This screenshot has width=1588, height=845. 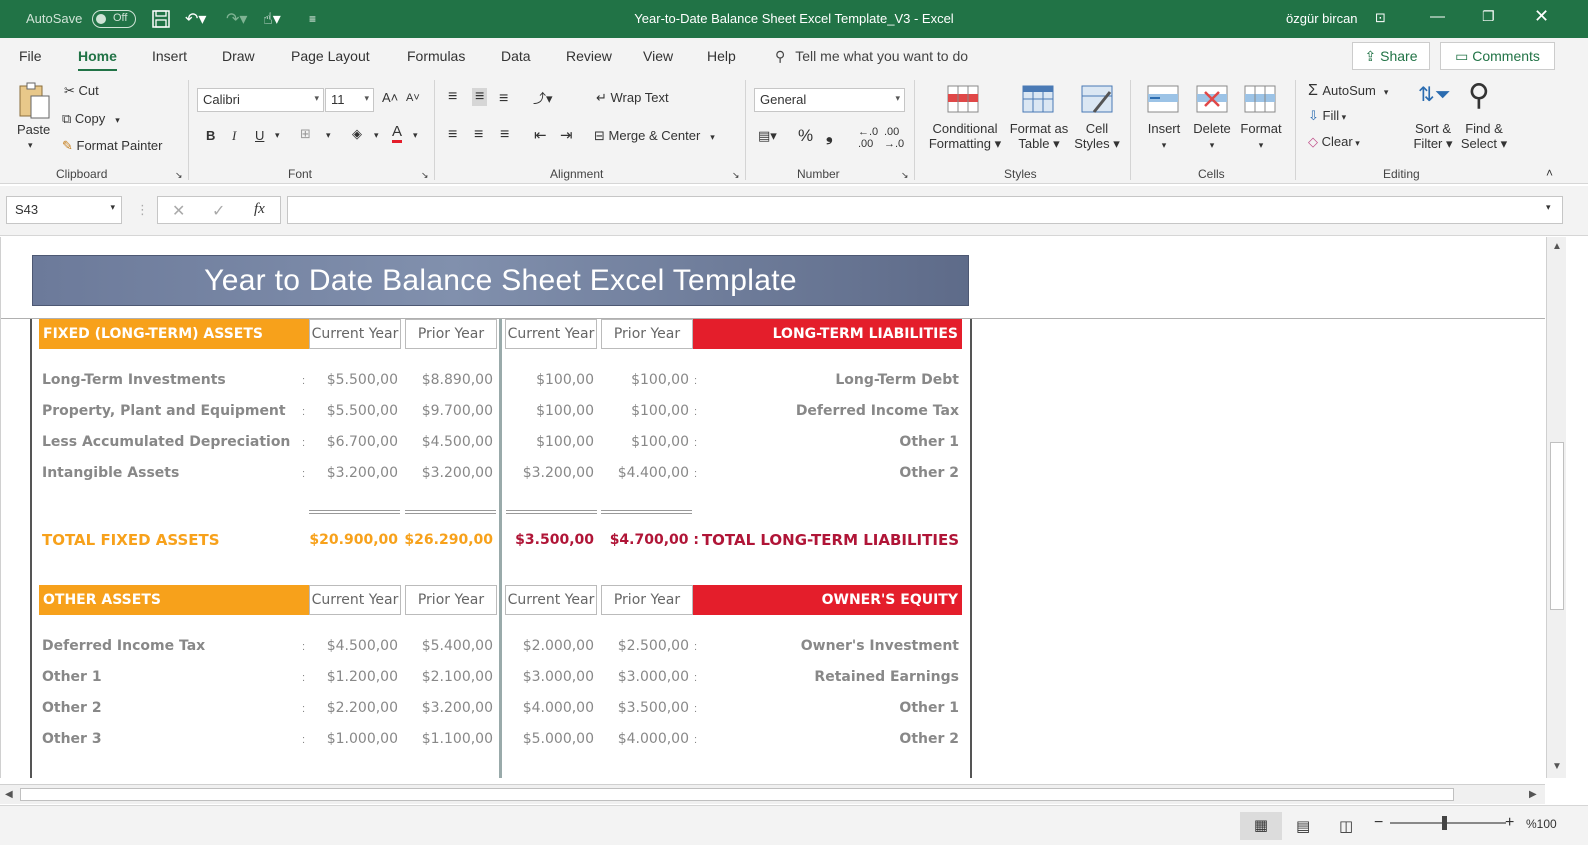 I want to click on font-launcher-icon: ↘, so click(x=425, y=175).